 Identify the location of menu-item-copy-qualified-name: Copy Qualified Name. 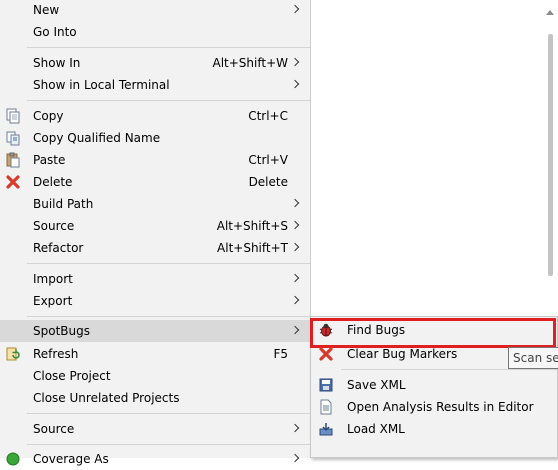
(155, 138).